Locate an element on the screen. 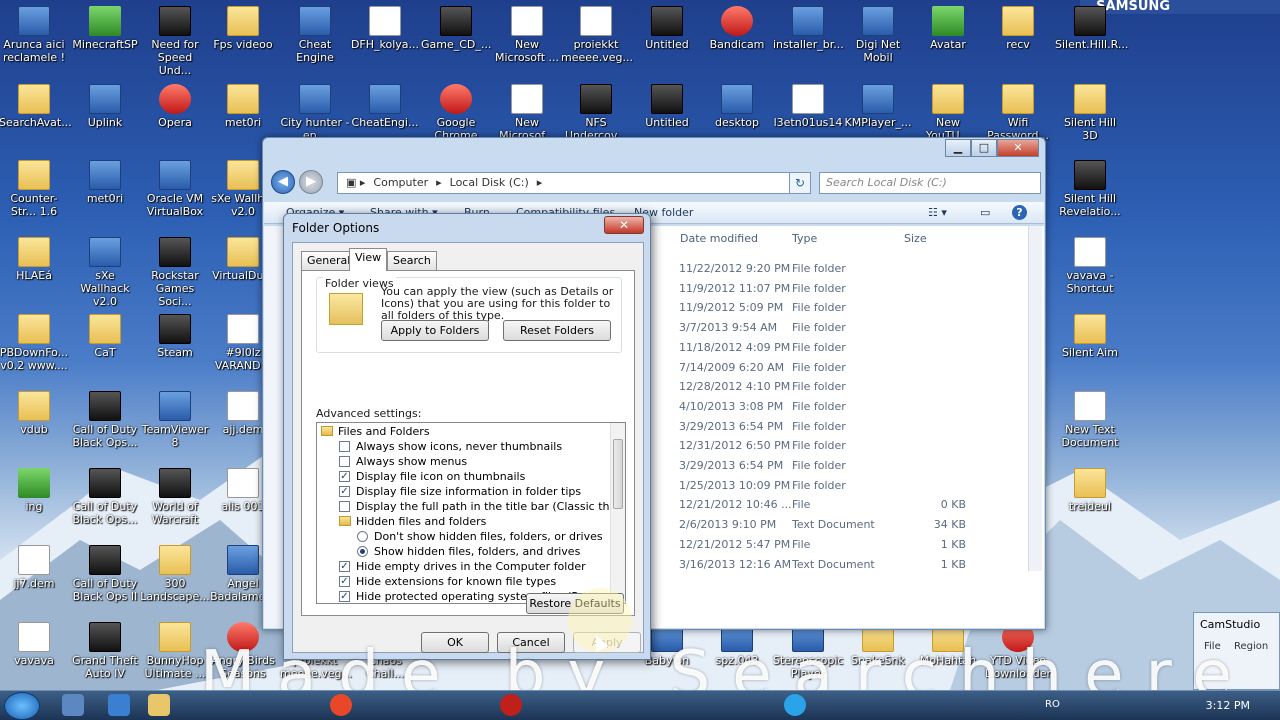 The image size is (1280, 720). forward-arrow-icon: ▶ is located at coordinates (311, 182).